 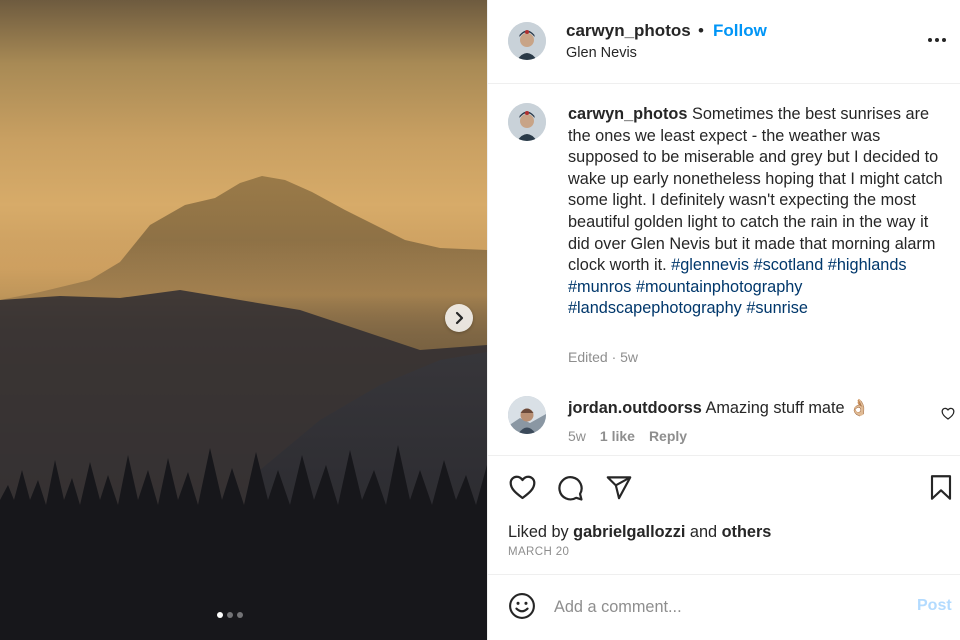 I want to click on share-icon, so click(x=619, y=487).